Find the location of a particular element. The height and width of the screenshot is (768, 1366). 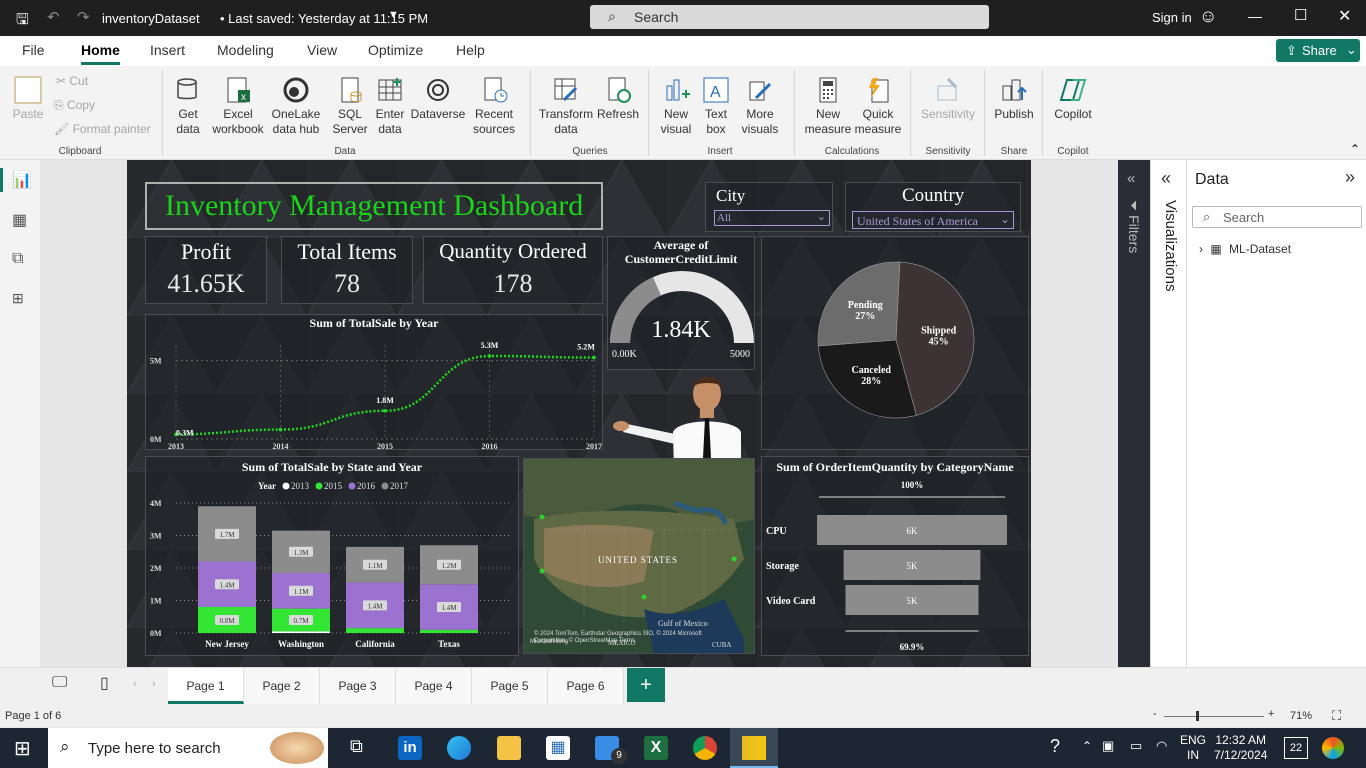

zoom-in-icon: + is located at coordinates (1271, 714).